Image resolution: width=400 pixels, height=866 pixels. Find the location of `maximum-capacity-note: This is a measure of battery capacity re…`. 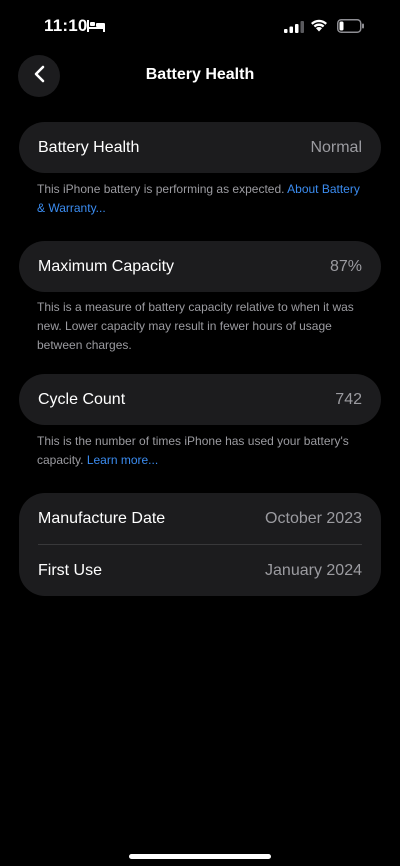

maximum-capacity-note: This is a measure of battery capacity re… is located at coordinates (202, 326).